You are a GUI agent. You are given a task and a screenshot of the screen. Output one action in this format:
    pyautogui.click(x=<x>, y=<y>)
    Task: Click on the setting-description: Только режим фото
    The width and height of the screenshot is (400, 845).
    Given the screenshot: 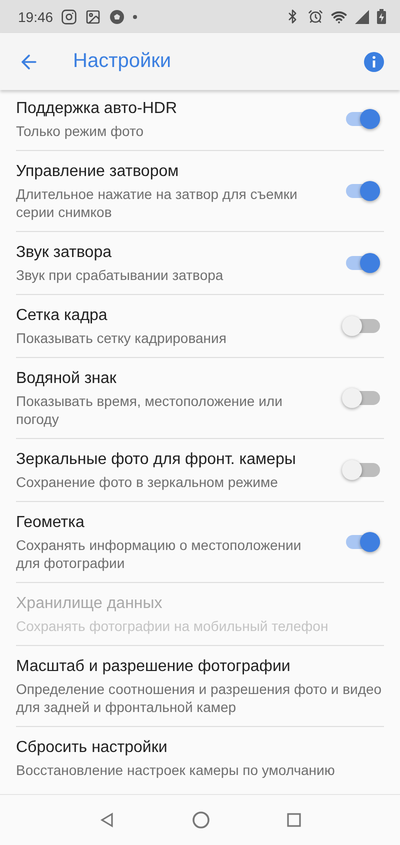 What is the action you would take?
    pyautogui.click(x=80, y=131)
    